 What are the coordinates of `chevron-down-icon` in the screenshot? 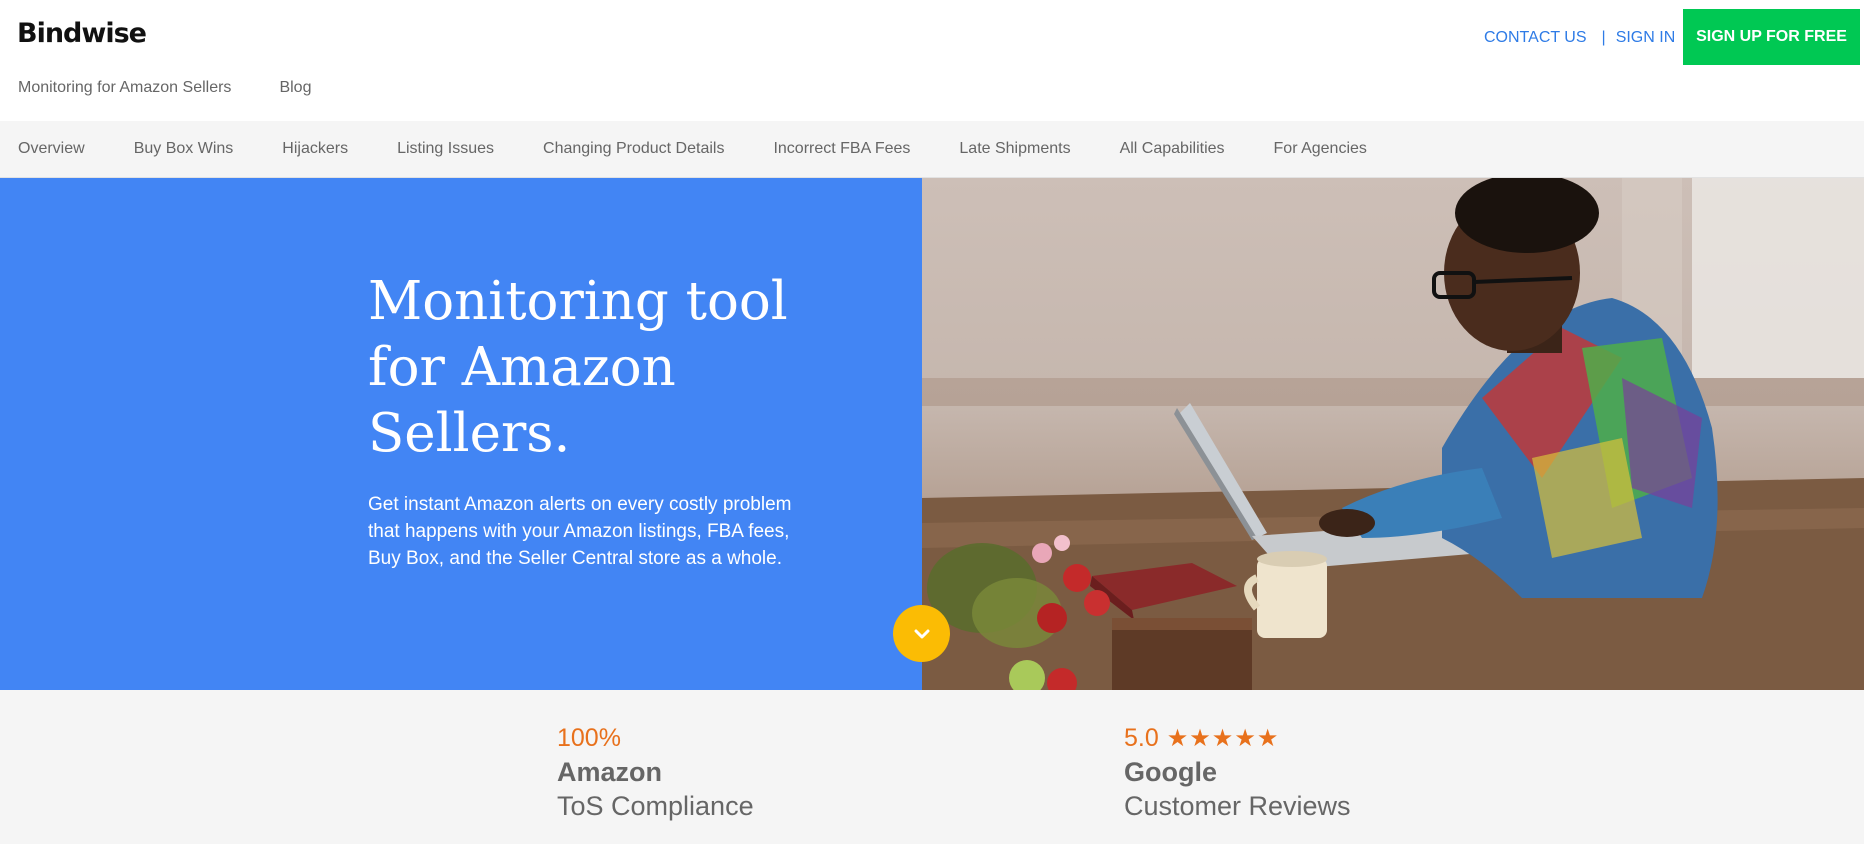 It's located at (921, 633).